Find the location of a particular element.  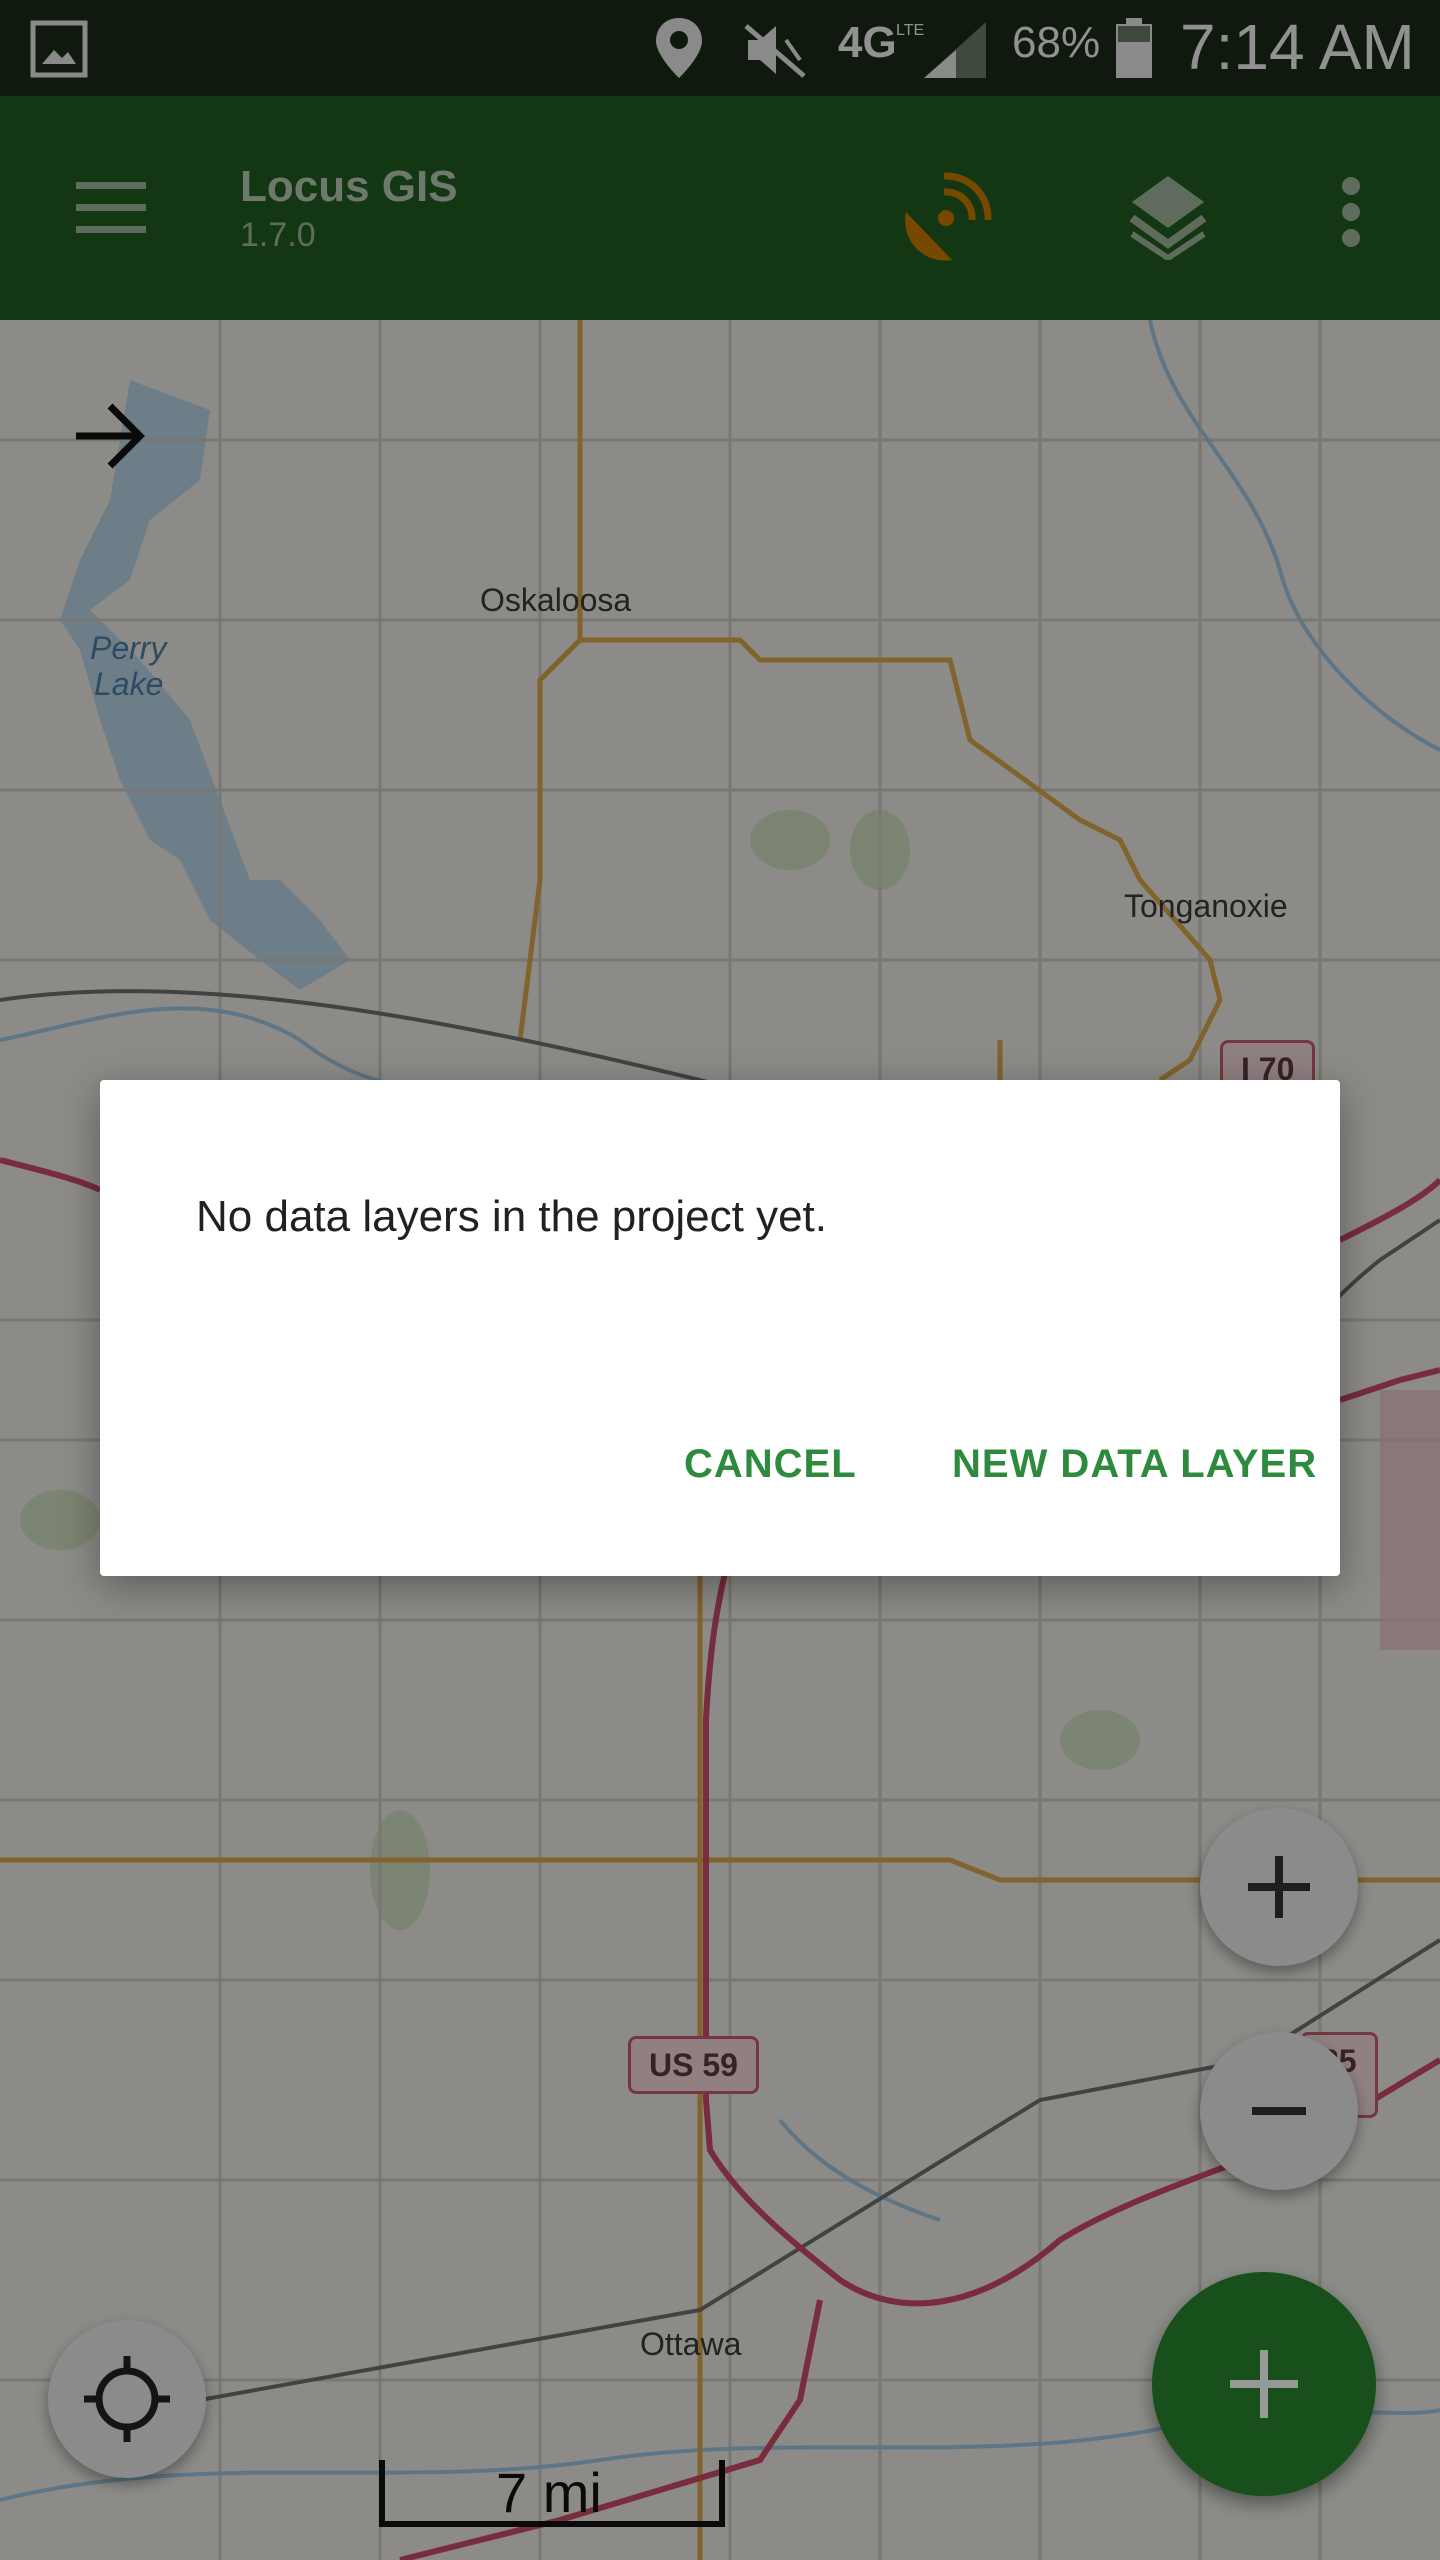

cancel-button: CANCEL is located at coordinates (770, 1464).